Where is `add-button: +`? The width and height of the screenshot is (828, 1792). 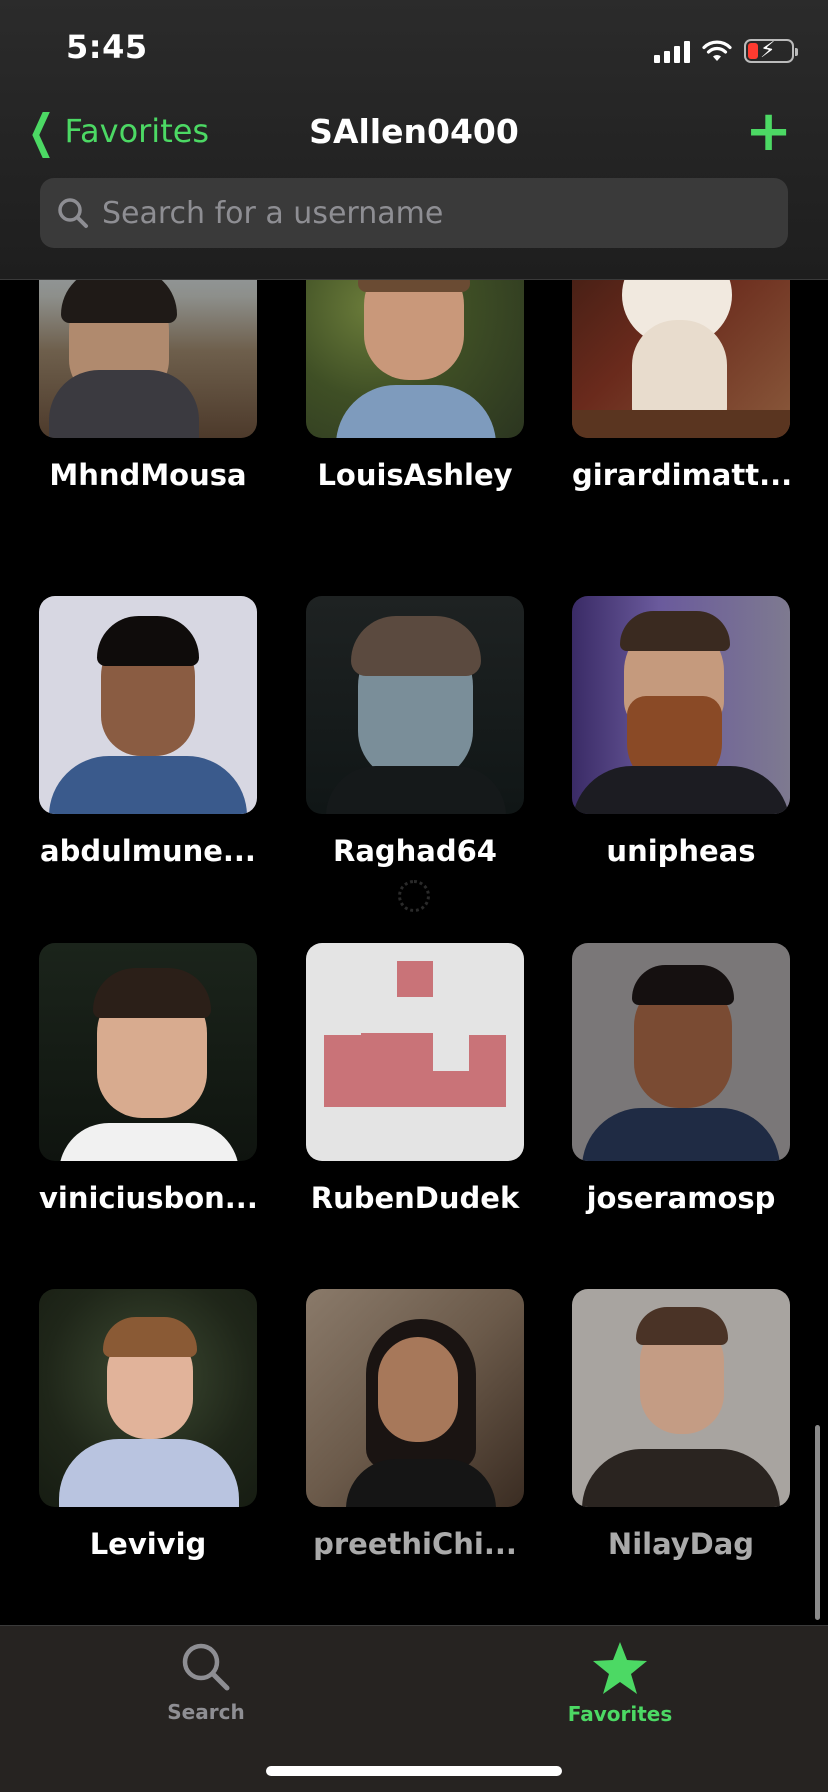 add-button: + is located at coordinates (768, 132).